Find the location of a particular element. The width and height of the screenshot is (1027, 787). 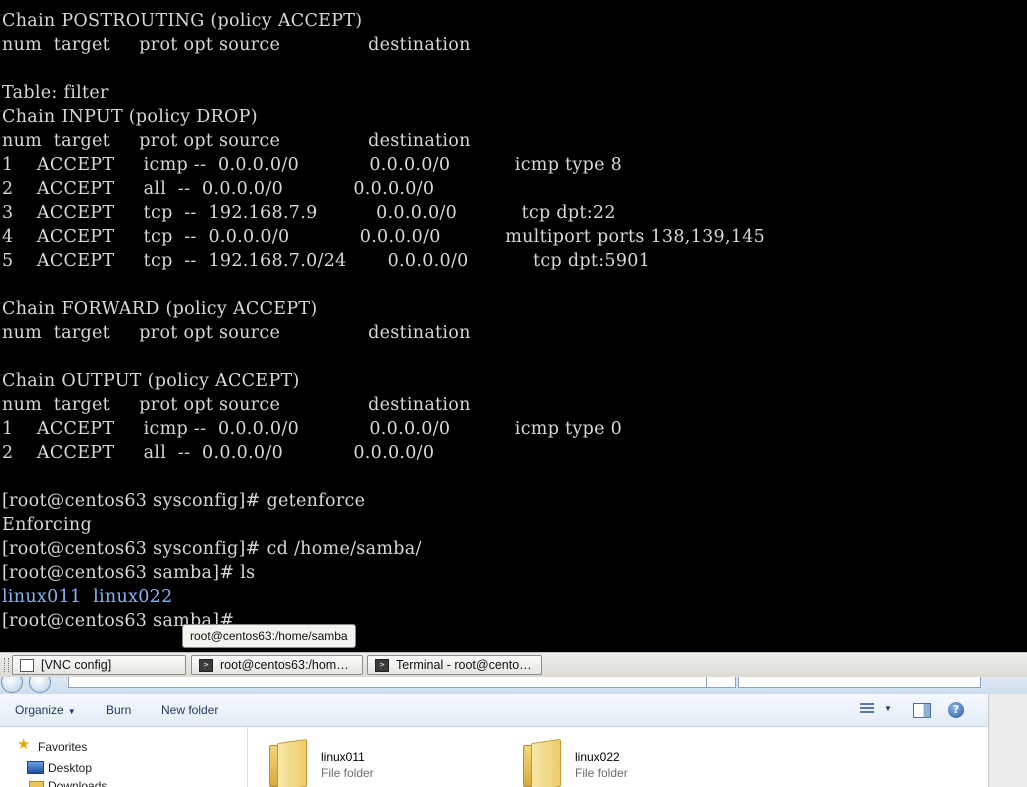

terminal-ls-output: linux011 linux022 is located at coordinates (87, 597).